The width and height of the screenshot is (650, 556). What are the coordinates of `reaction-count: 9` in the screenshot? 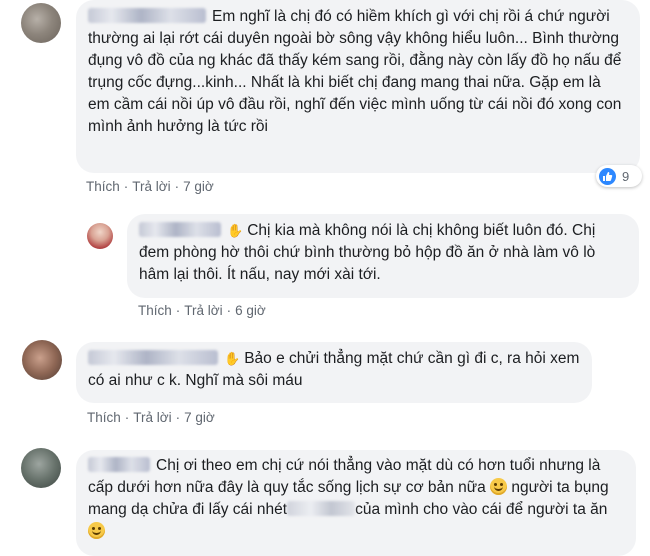 It's located at (626, 176).